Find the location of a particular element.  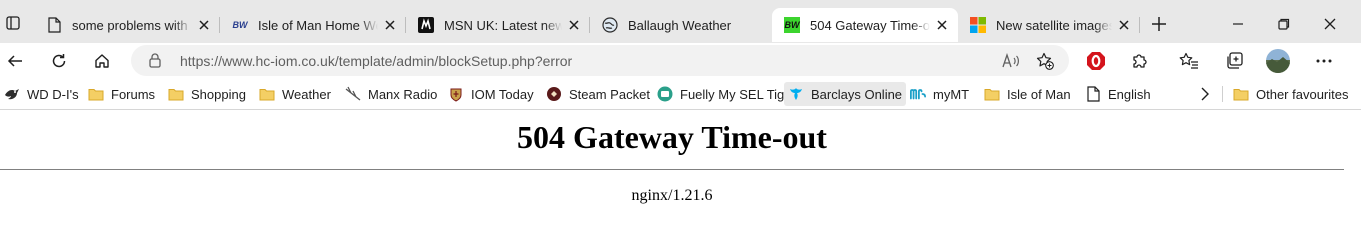

bookmark-steam-packet: Steam Packet is located at coordinates (598, 94).